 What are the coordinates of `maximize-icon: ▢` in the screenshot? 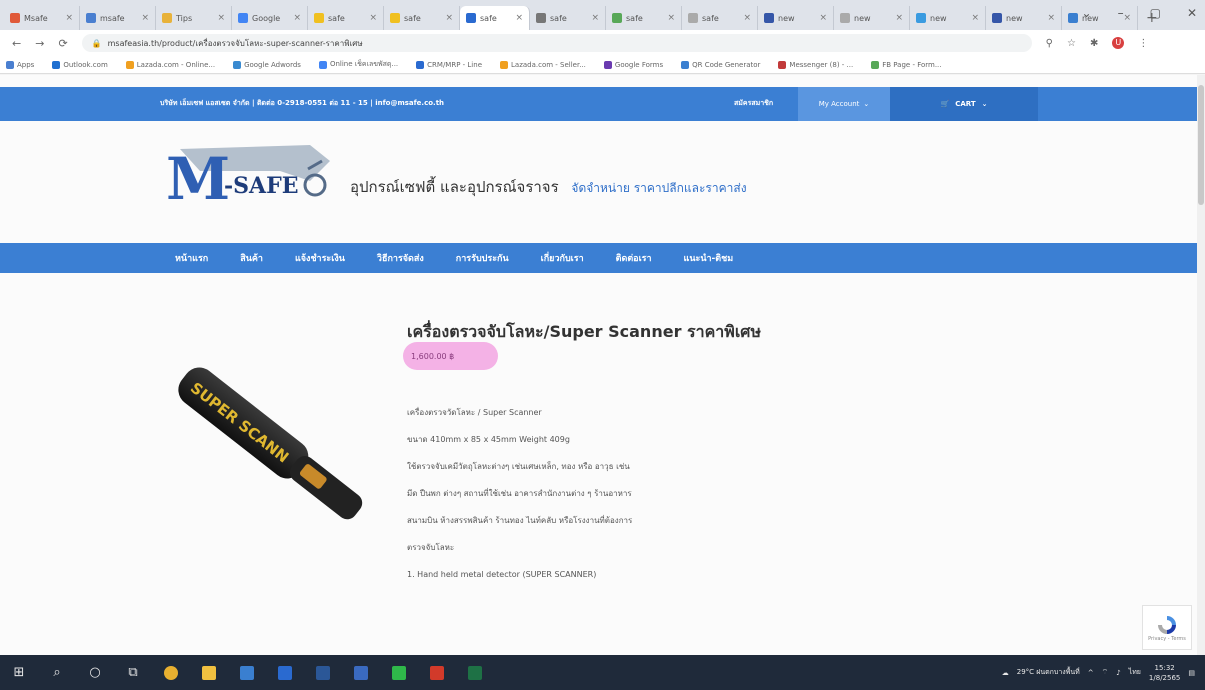 It's located at (1155, 13).